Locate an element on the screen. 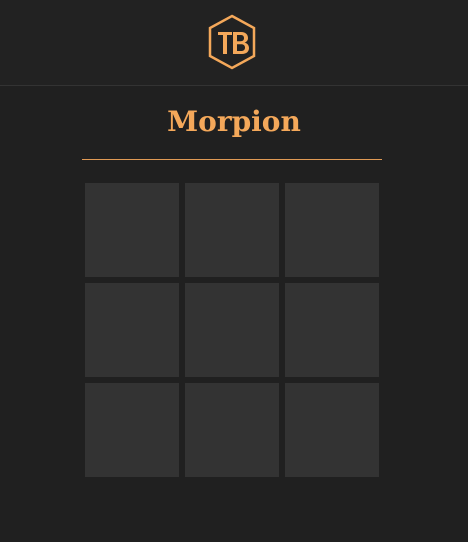 This screenshot has width=468, height=542. logo-icon is located at coordinates (232, 42).